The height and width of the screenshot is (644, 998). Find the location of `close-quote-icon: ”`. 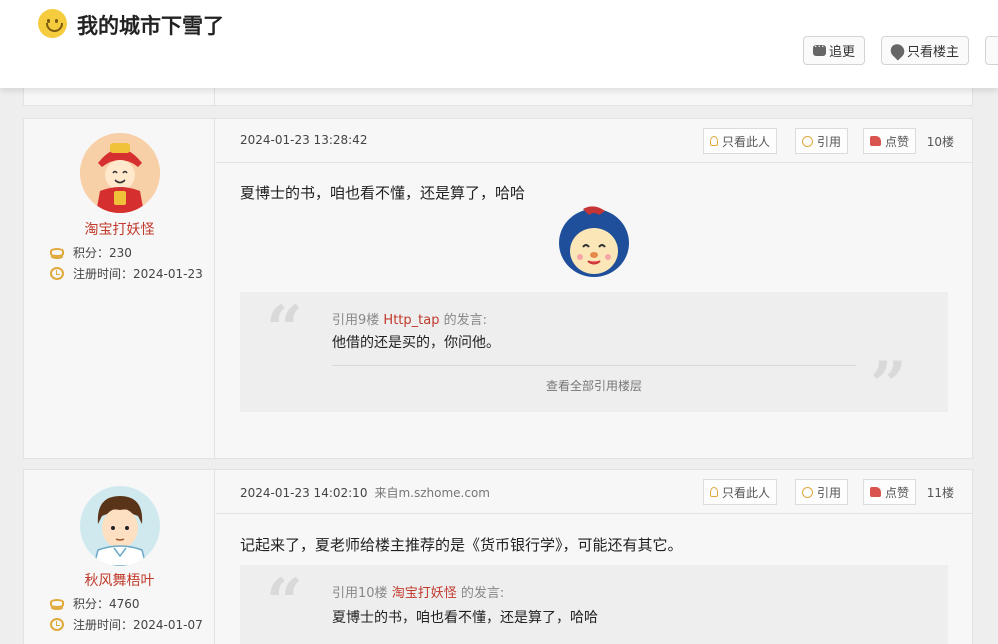

close-quote-icon: ” is located at coordinates (888, 385).